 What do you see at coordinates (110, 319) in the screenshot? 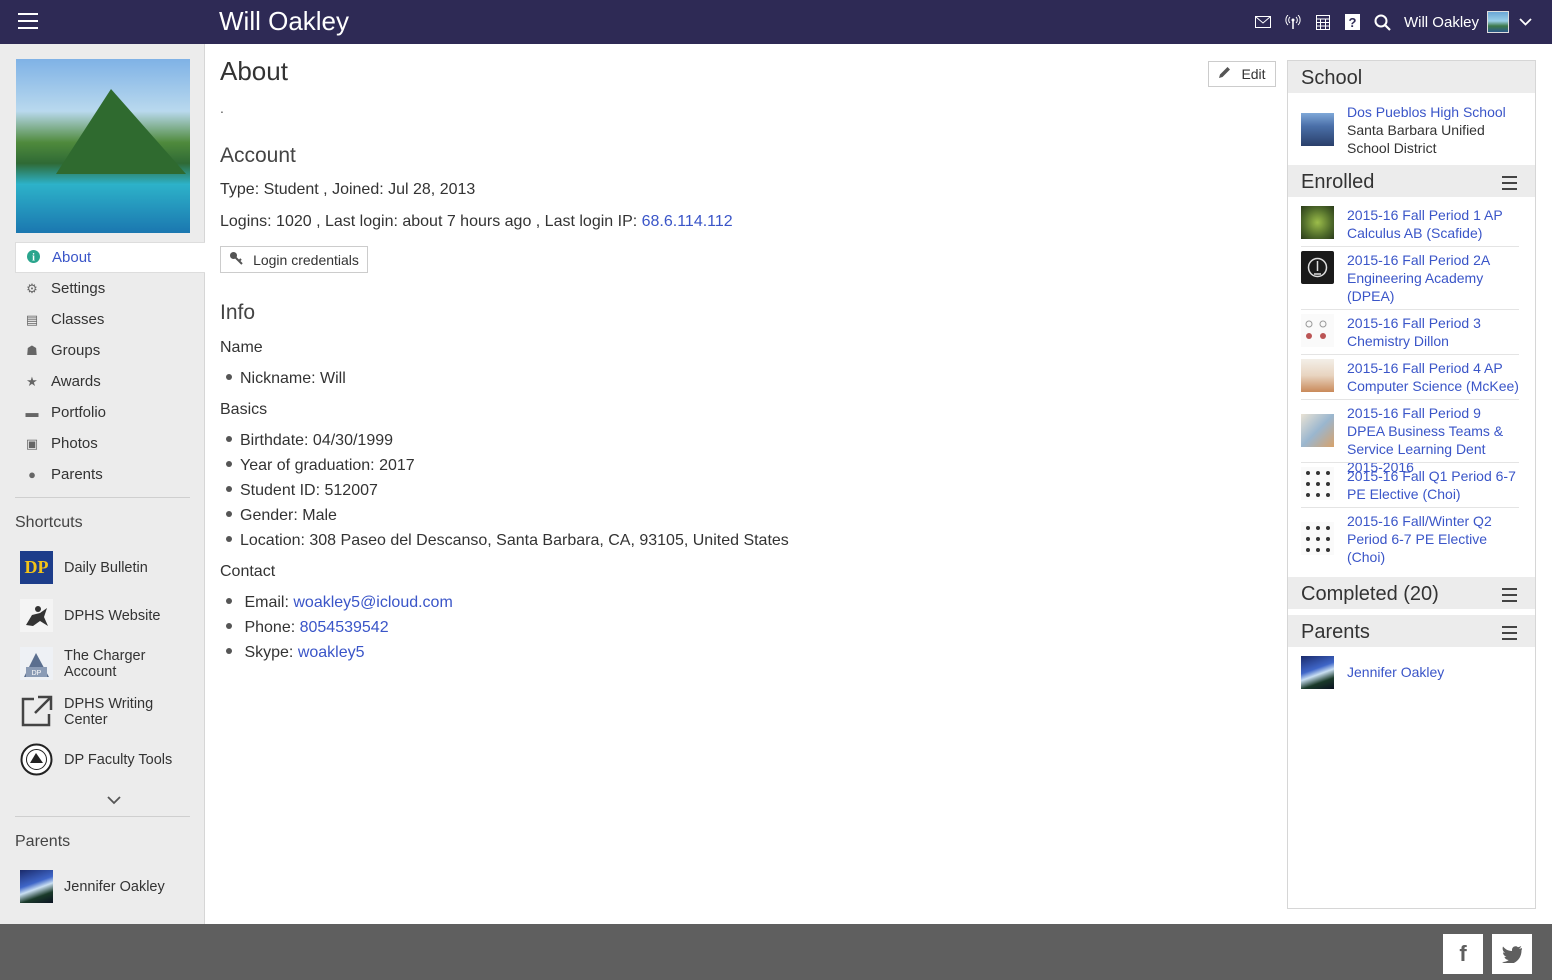
I see `nav-item-classes: ▤ Classes` at bounding box center [110, 319].